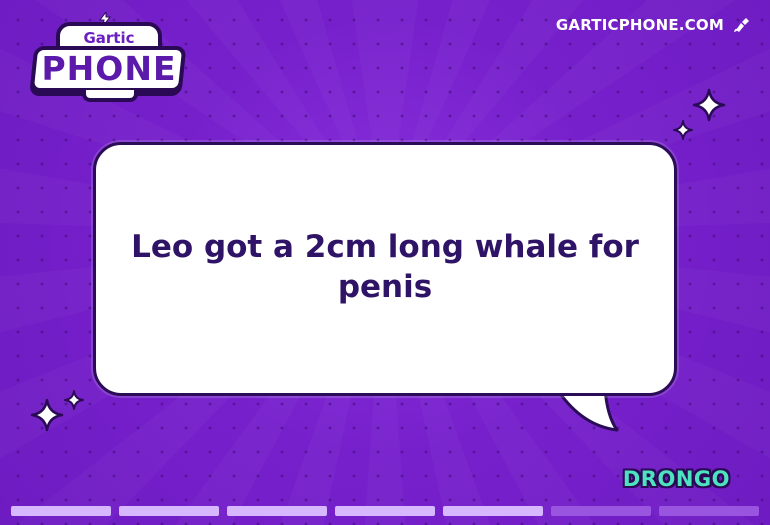 The image size is (770, 525). I want to click on site-link-label: GARTICPHONE.COM, so click(639, 25).